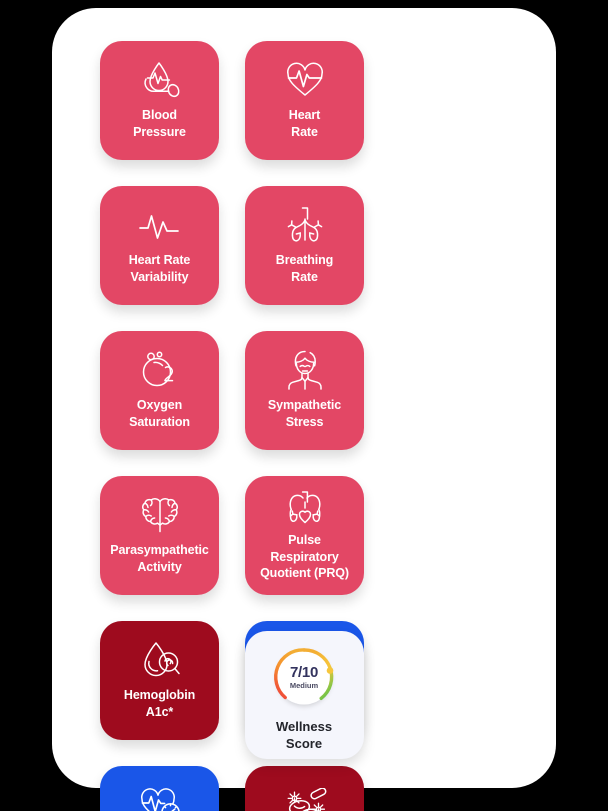 This screenshot has height=811, width=608. I want to click on heart-rate-icon, so click(305, 80).